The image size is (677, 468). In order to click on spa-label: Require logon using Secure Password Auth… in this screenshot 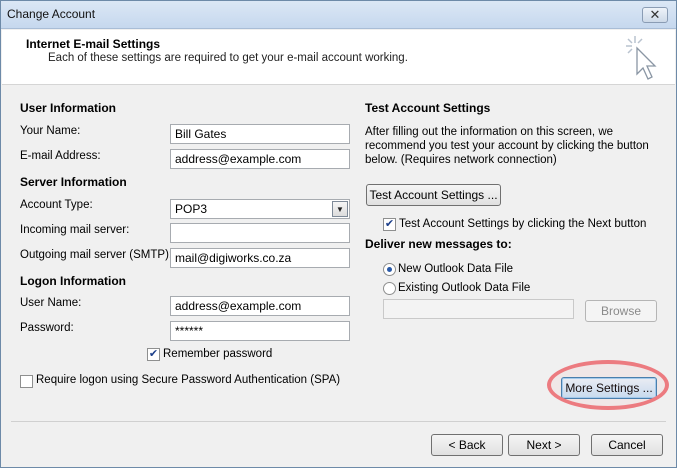, I will do `click(188, 380)`.